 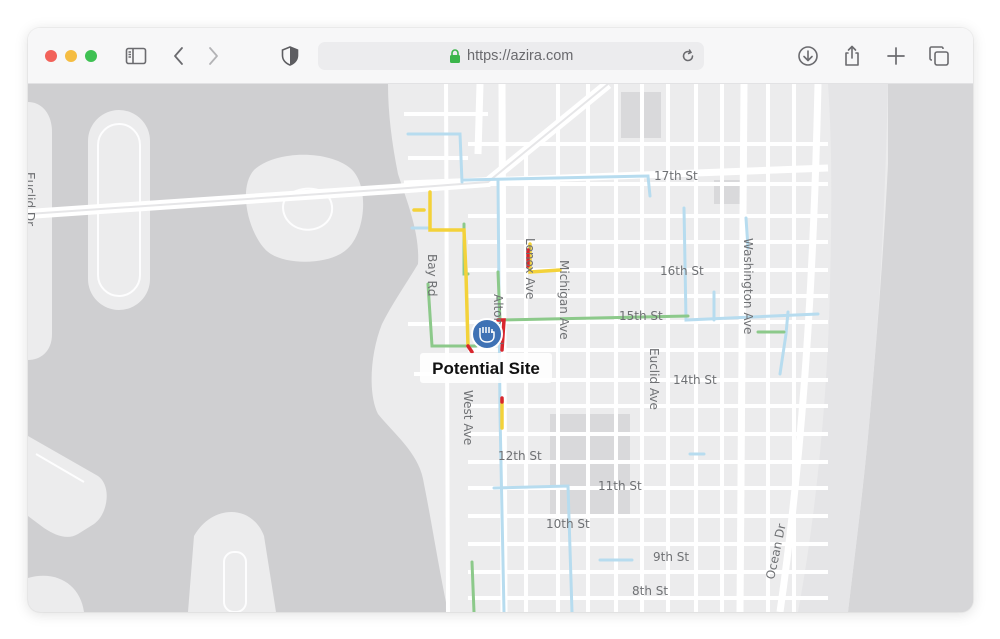 What do you see at coordinates (650, 591) in the screenshot?
I see `street-label-8th: 8th St` at bounding box center [650, 591].